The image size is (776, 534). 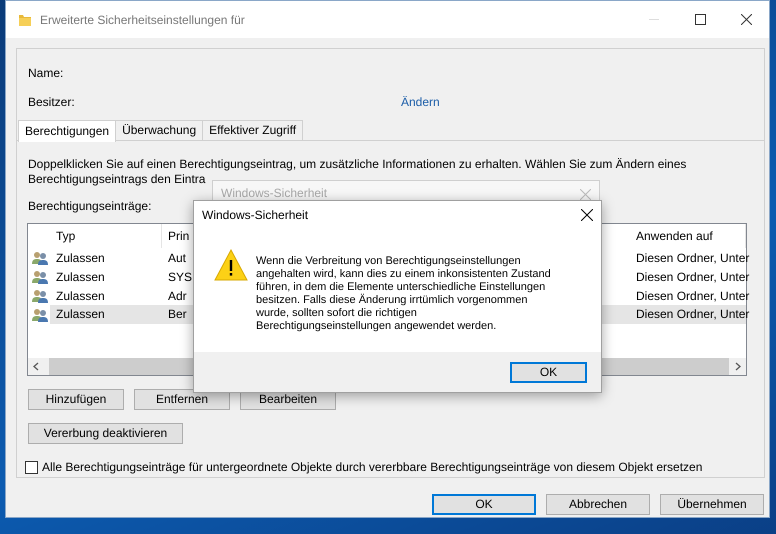 I want to click on tab: Berechtigungen, so click(x=67, y=131).